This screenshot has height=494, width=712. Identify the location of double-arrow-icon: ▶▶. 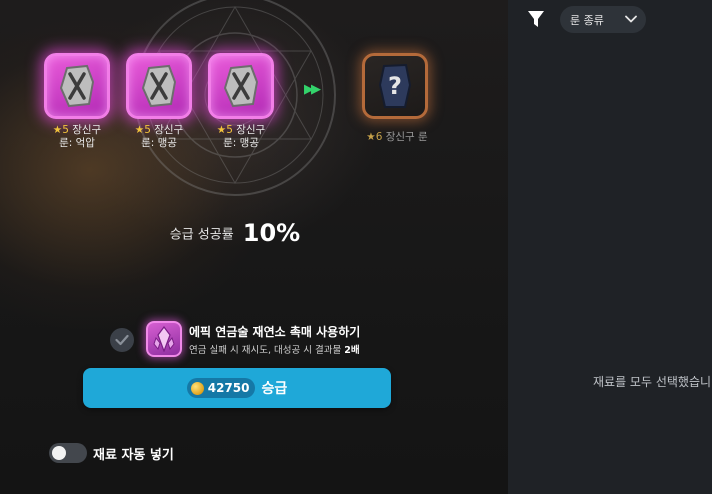
(312, 89).